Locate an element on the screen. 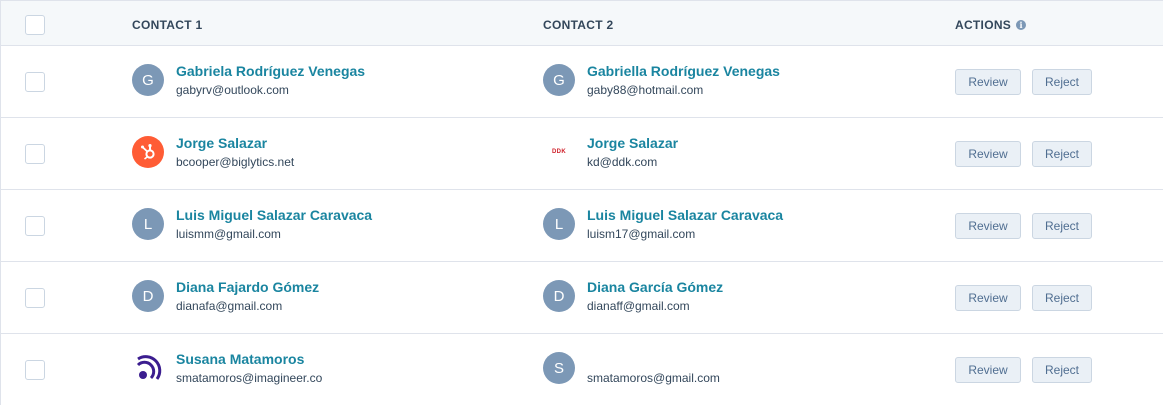  info-icon: i is located at coordinates (1021, 25).